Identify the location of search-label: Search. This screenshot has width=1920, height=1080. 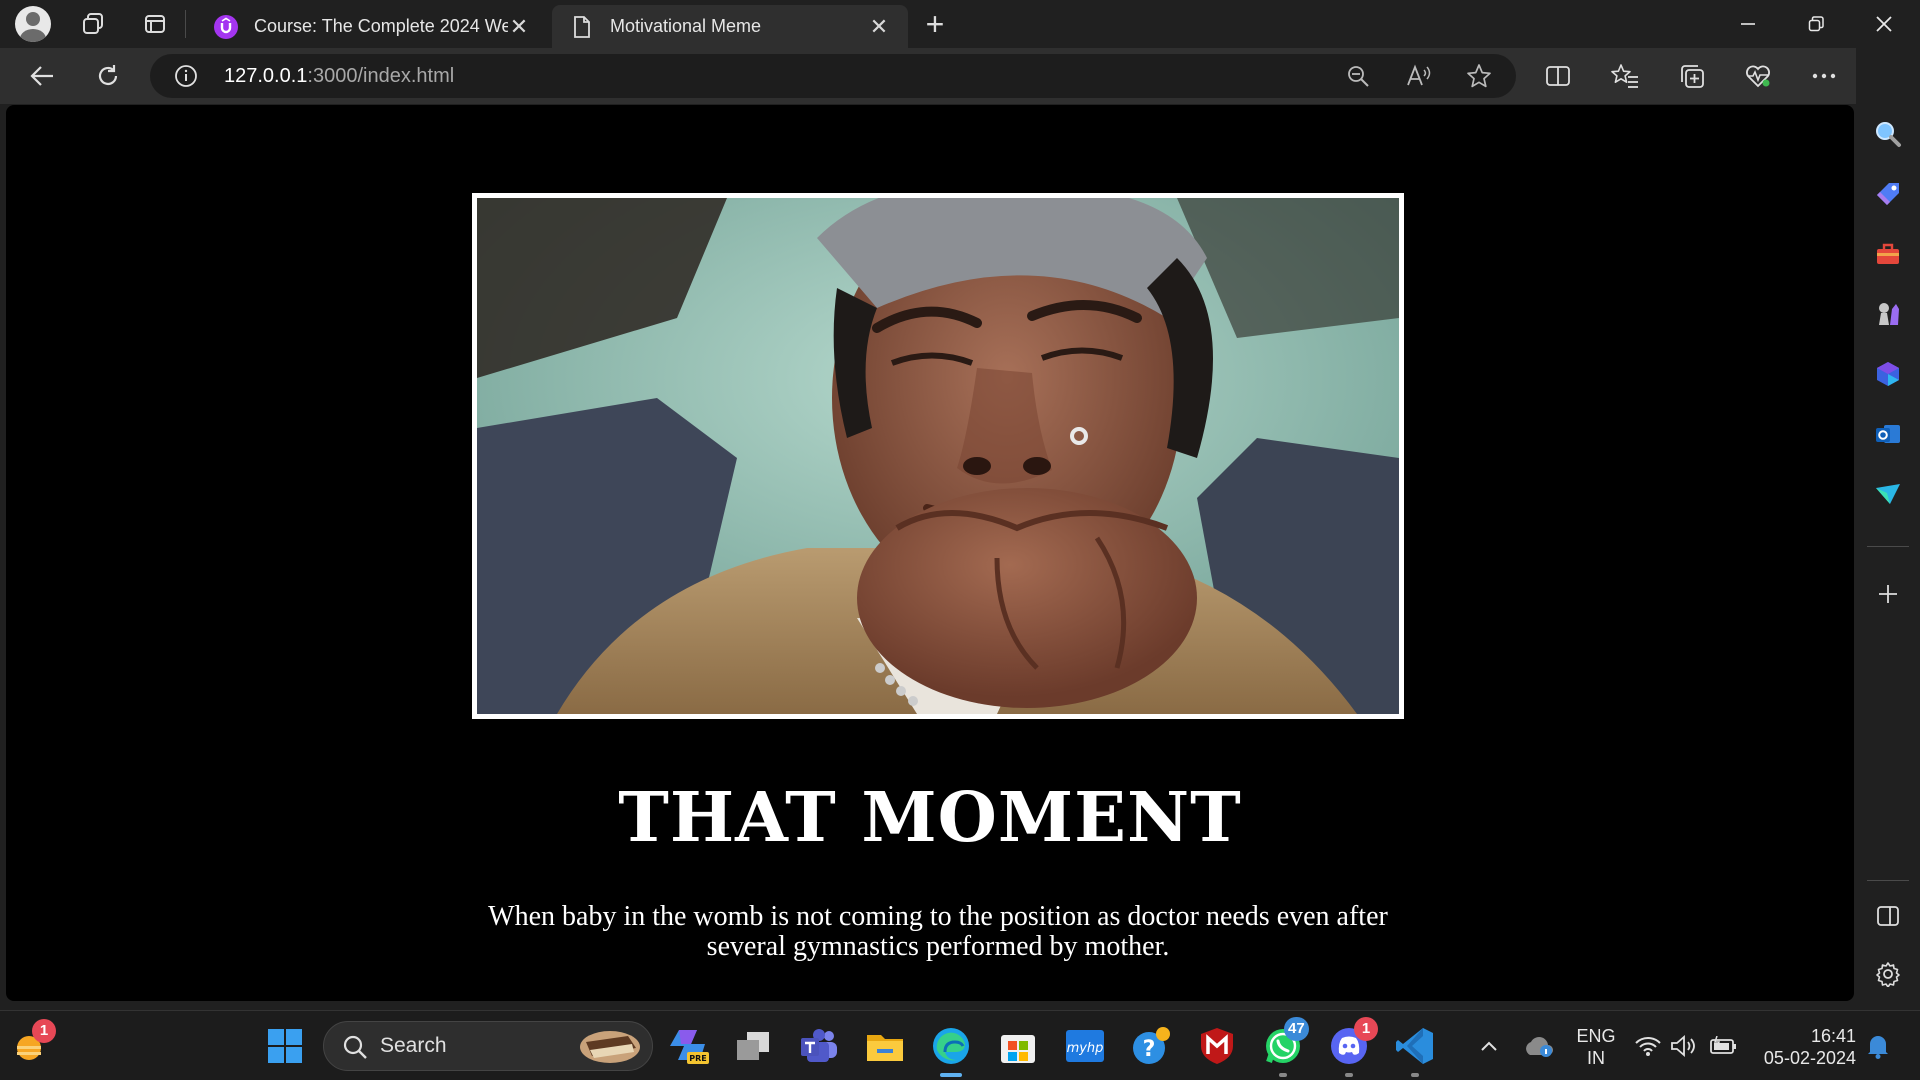
(413, 1045).